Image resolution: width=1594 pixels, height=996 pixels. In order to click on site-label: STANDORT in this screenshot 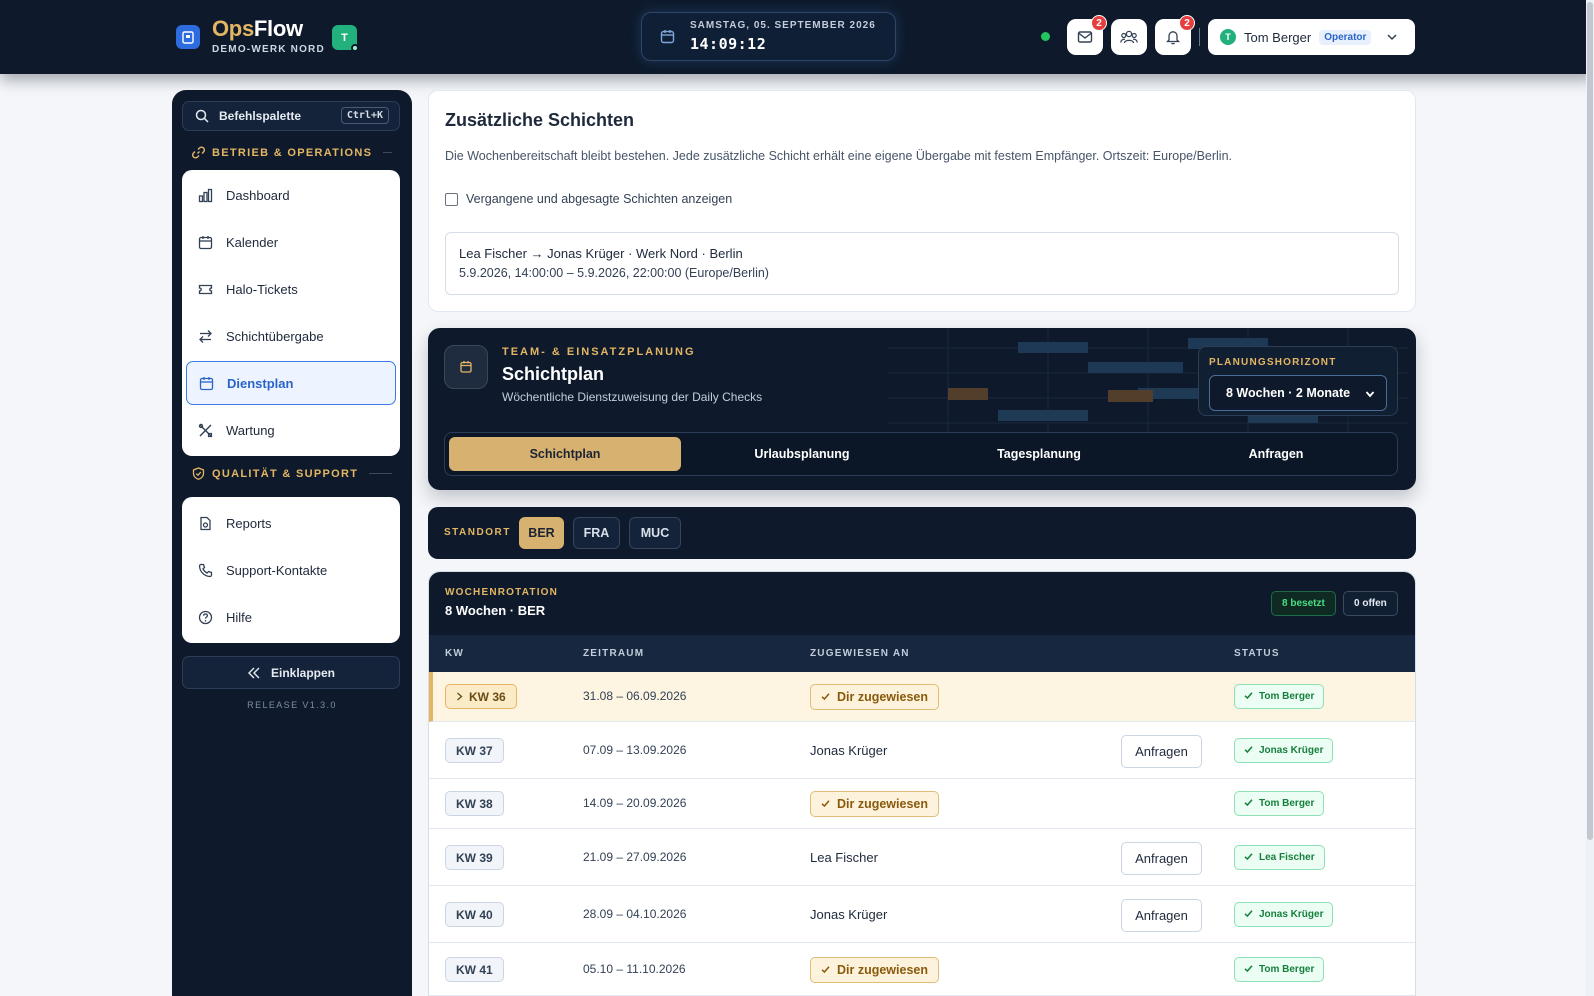, I will do `click(477, 532)`.